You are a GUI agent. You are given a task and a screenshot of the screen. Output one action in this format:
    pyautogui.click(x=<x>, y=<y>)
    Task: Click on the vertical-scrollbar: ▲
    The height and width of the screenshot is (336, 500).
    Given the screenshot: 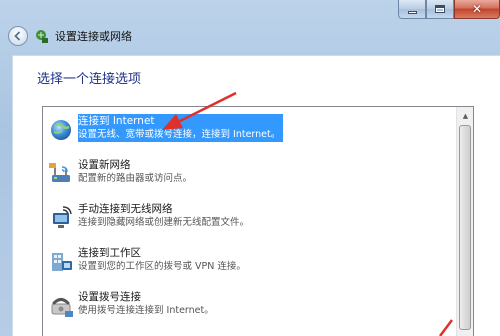 What is the action you would take?
    pyautogui.click(x=464, y=221)
    